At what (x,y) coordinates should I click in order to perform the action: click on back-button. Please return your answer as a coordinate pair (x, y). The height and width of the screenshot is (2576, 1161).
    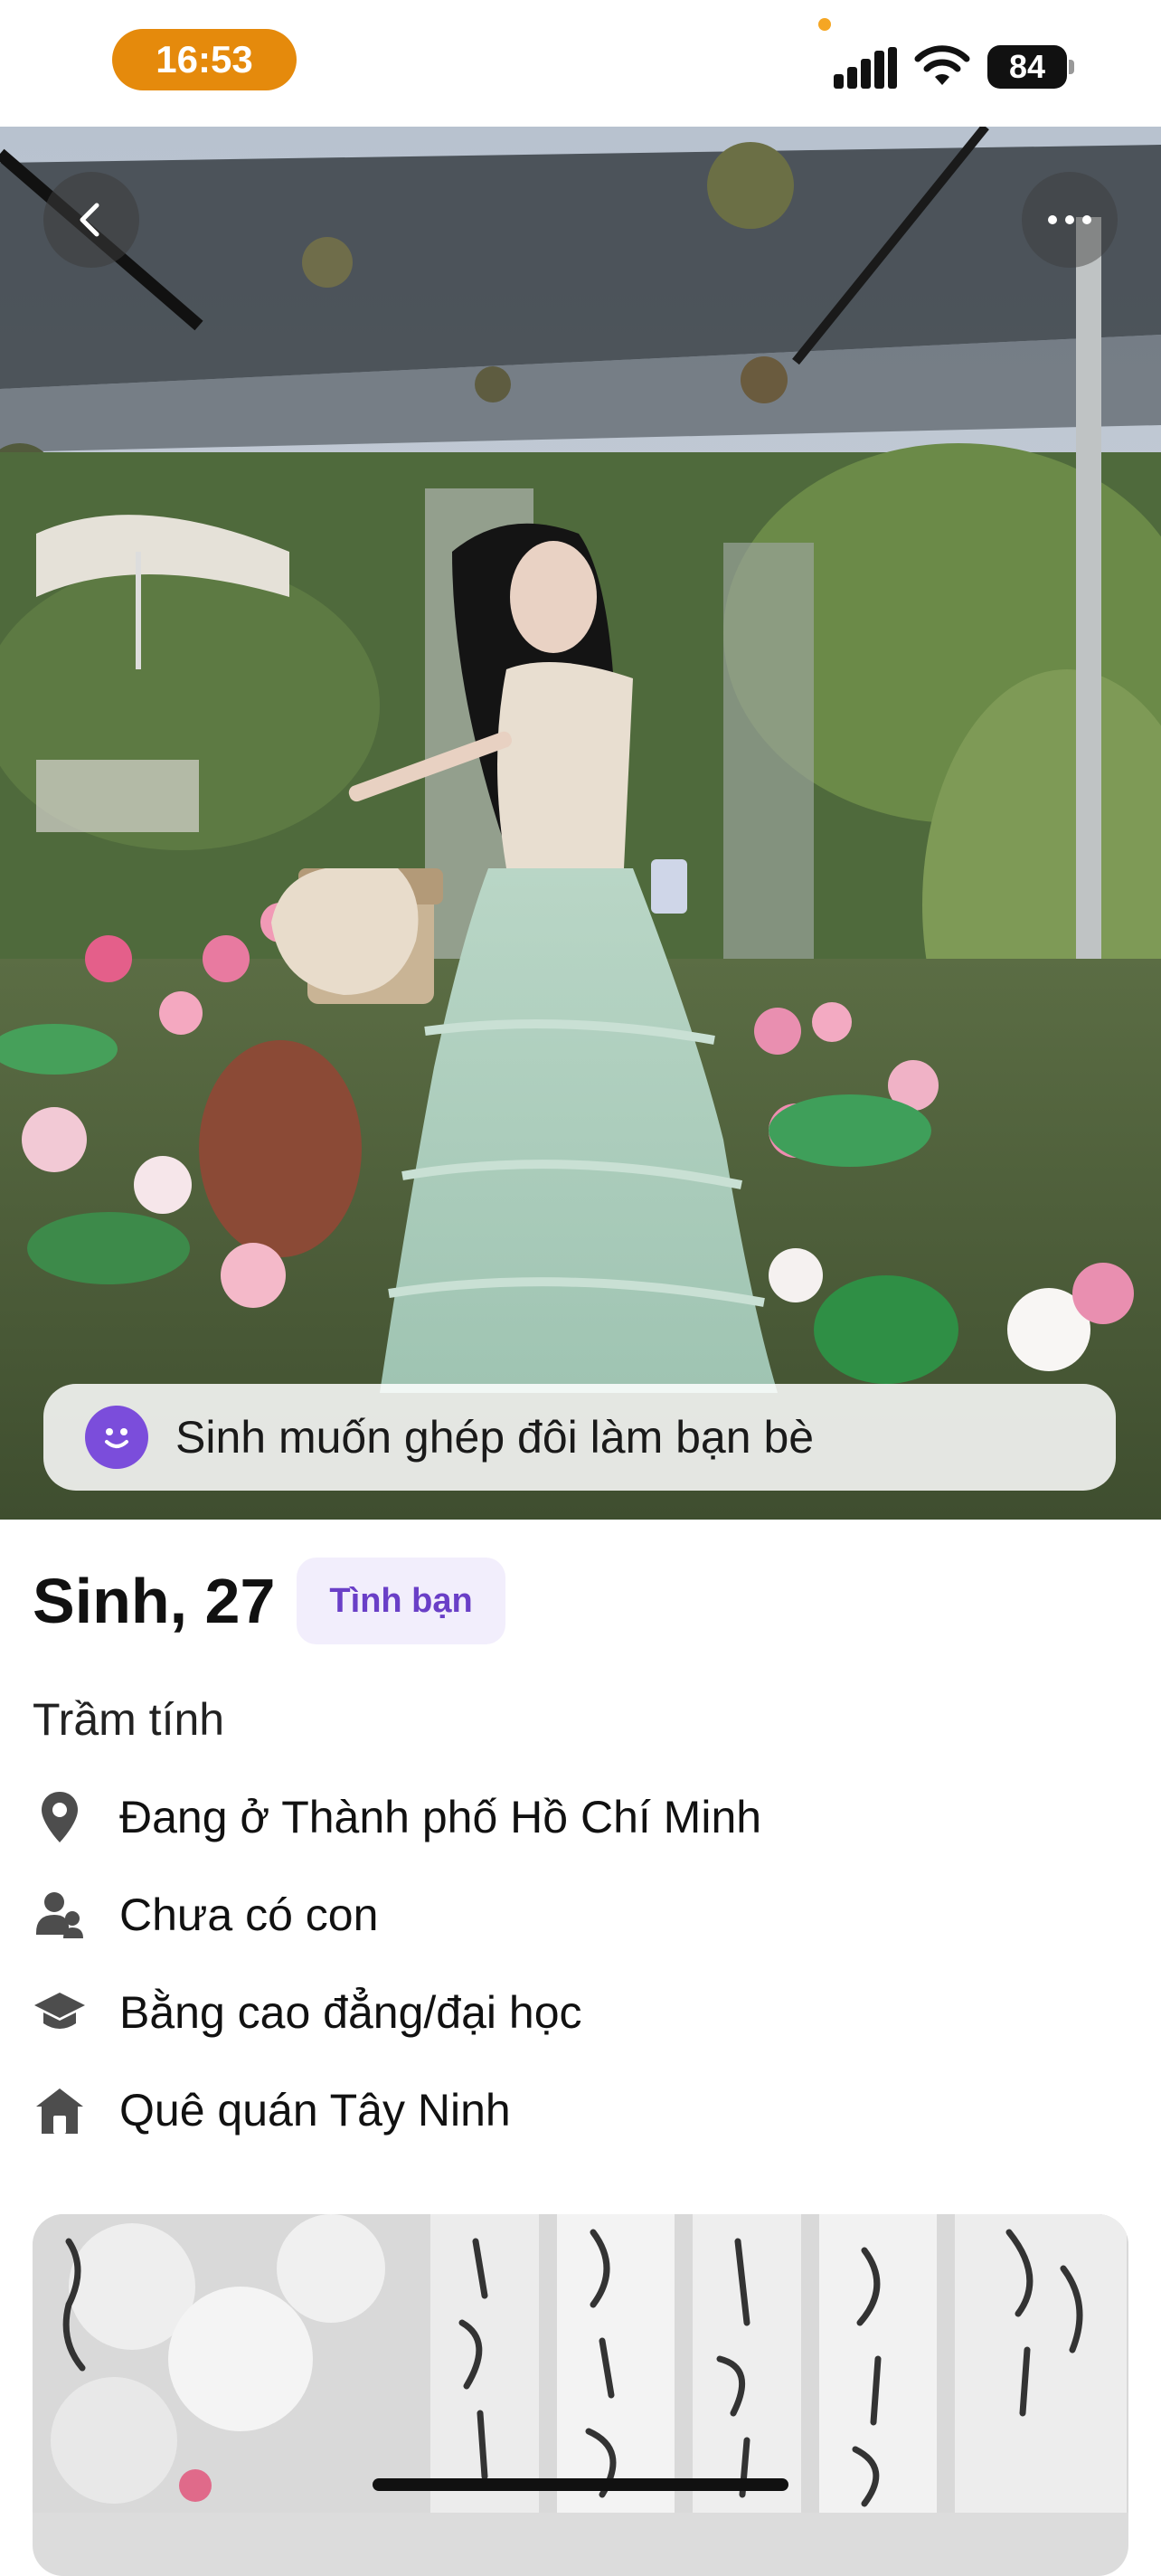
    Looking at the image, I should click on (91, 220).